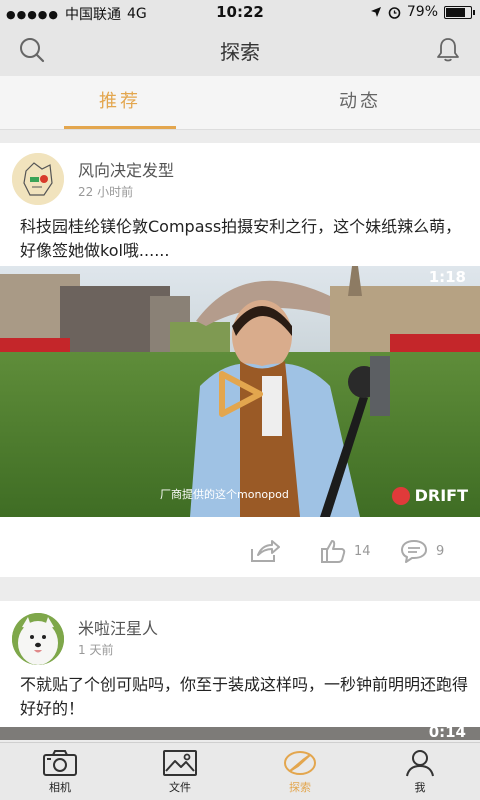  Describe the element at coordinates (362, 551) in the screenshot. I see `like-count: 14` at that location.